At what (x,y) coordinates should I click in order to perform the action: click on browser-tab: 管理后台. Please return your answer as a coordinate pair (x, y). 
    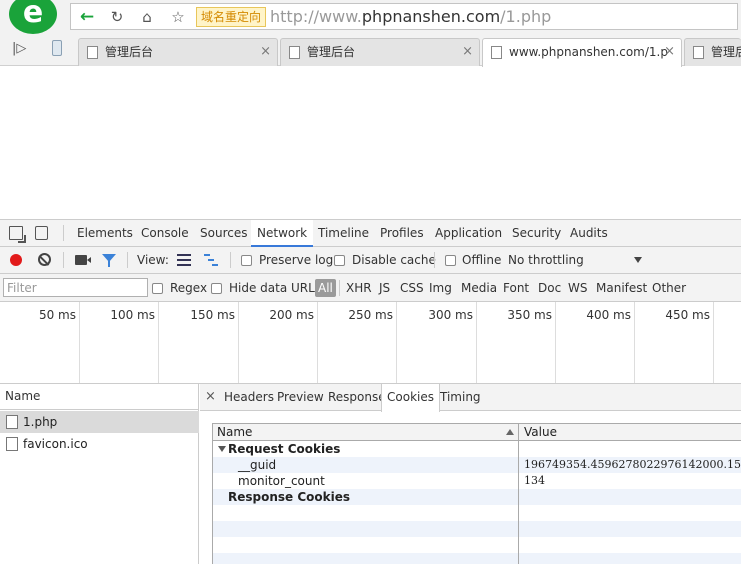
    Looking at the image, I should click on (712, 52).